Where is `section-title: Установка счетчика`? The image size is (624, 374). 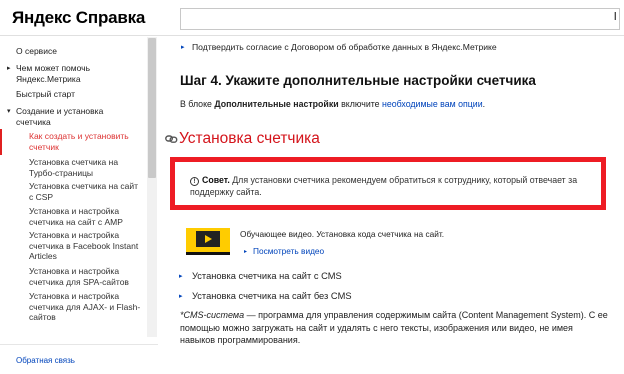 section-title: Установка счетчика is located at coordinates (249, 138).